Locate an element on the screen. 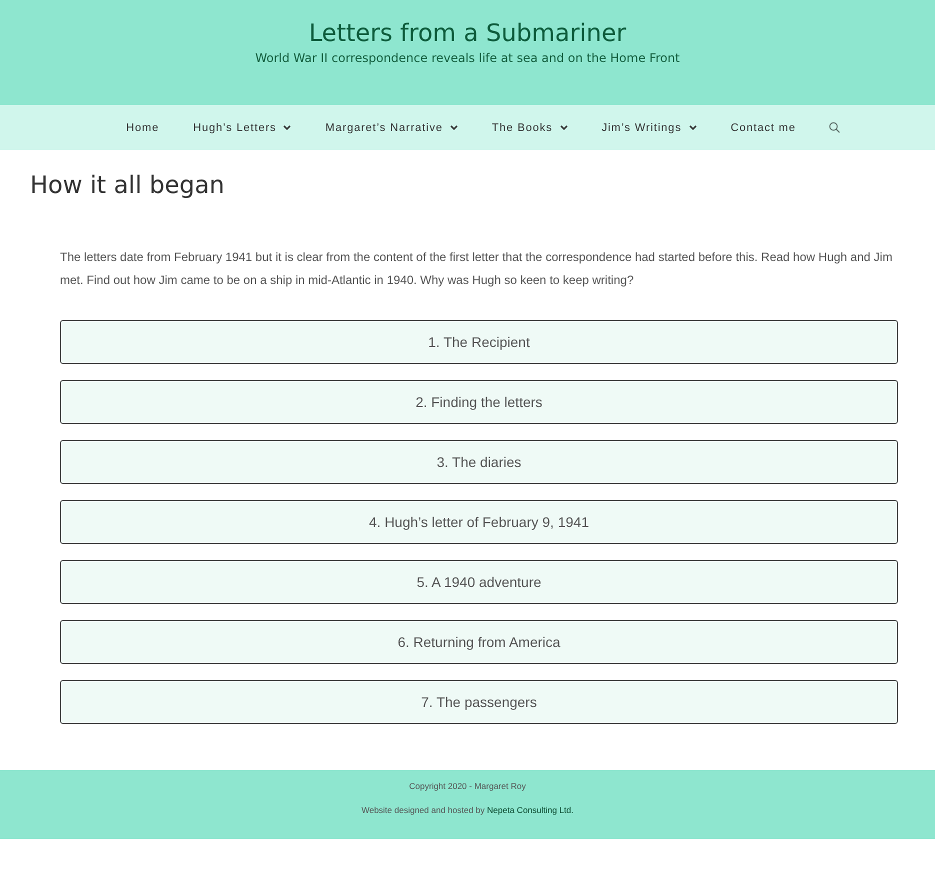 This screenshot has width=935, height=873. section-button: 3. The diaries is located at coordinates (479, 462).